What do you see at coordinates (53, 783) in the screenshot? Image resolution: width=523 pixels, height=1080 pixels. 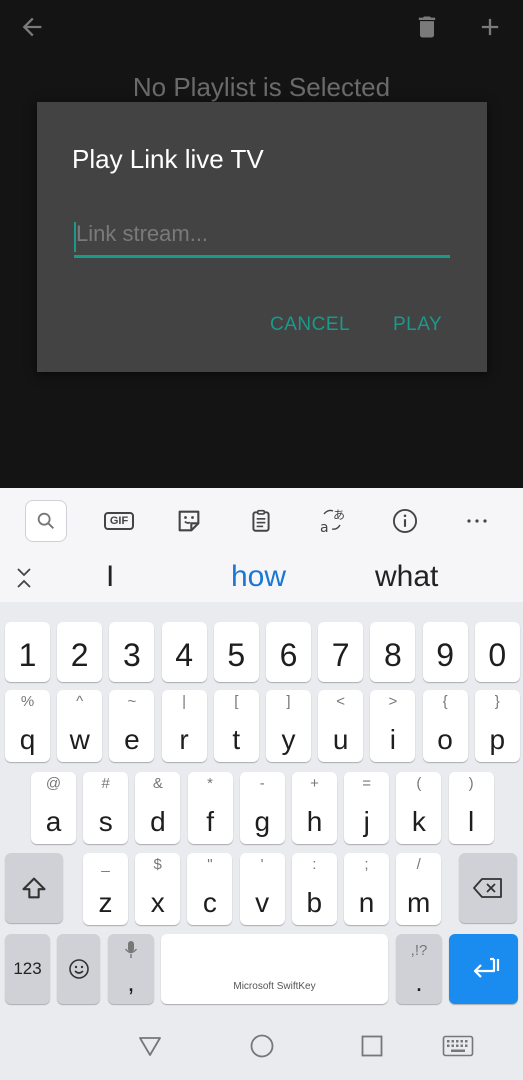 I see `key-symbol-label: @` at bounding box center [53, 783].